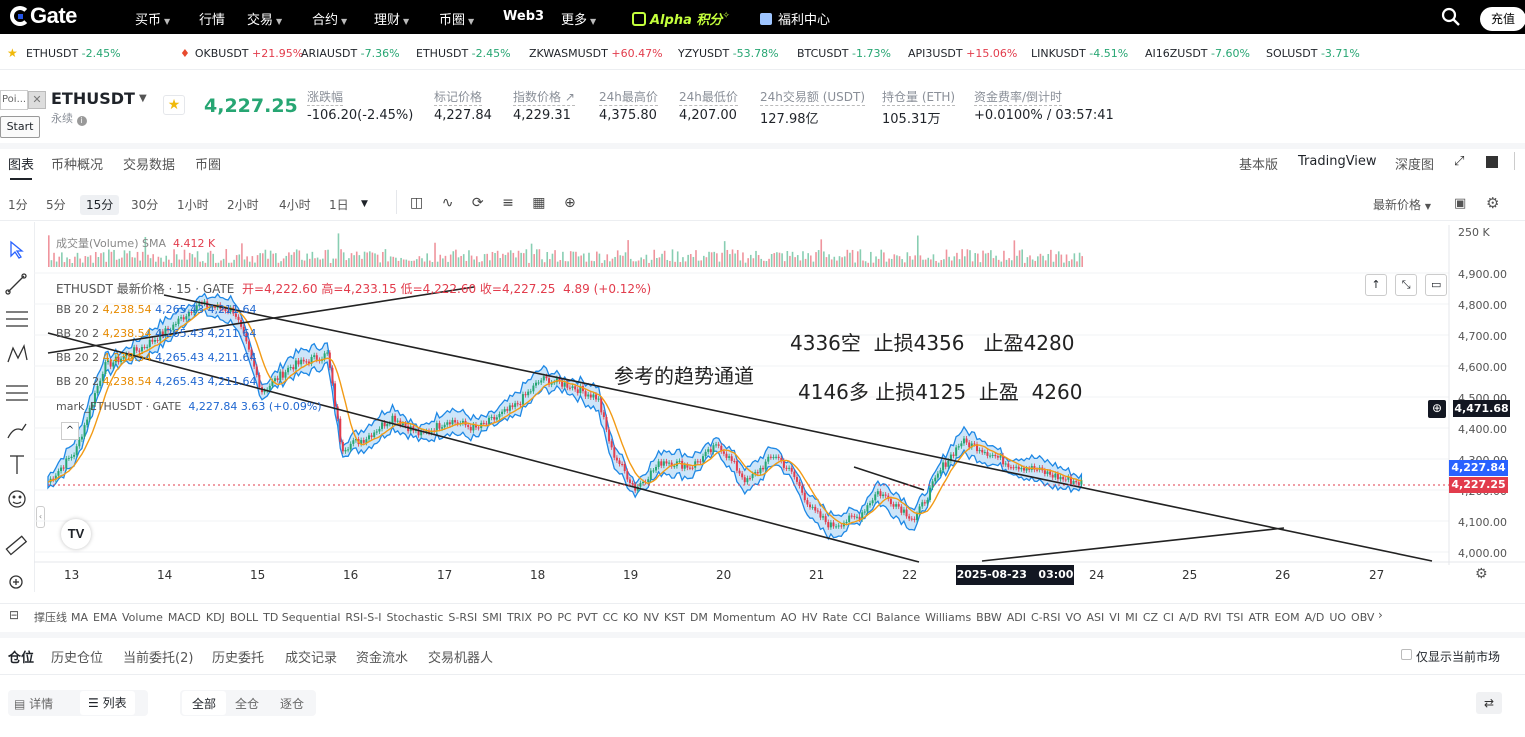 This screenshot has width=1525, height=737. Describe the element at coordinates (810, 617) in the screenshot. I see `indicator-item: HV` at that location.